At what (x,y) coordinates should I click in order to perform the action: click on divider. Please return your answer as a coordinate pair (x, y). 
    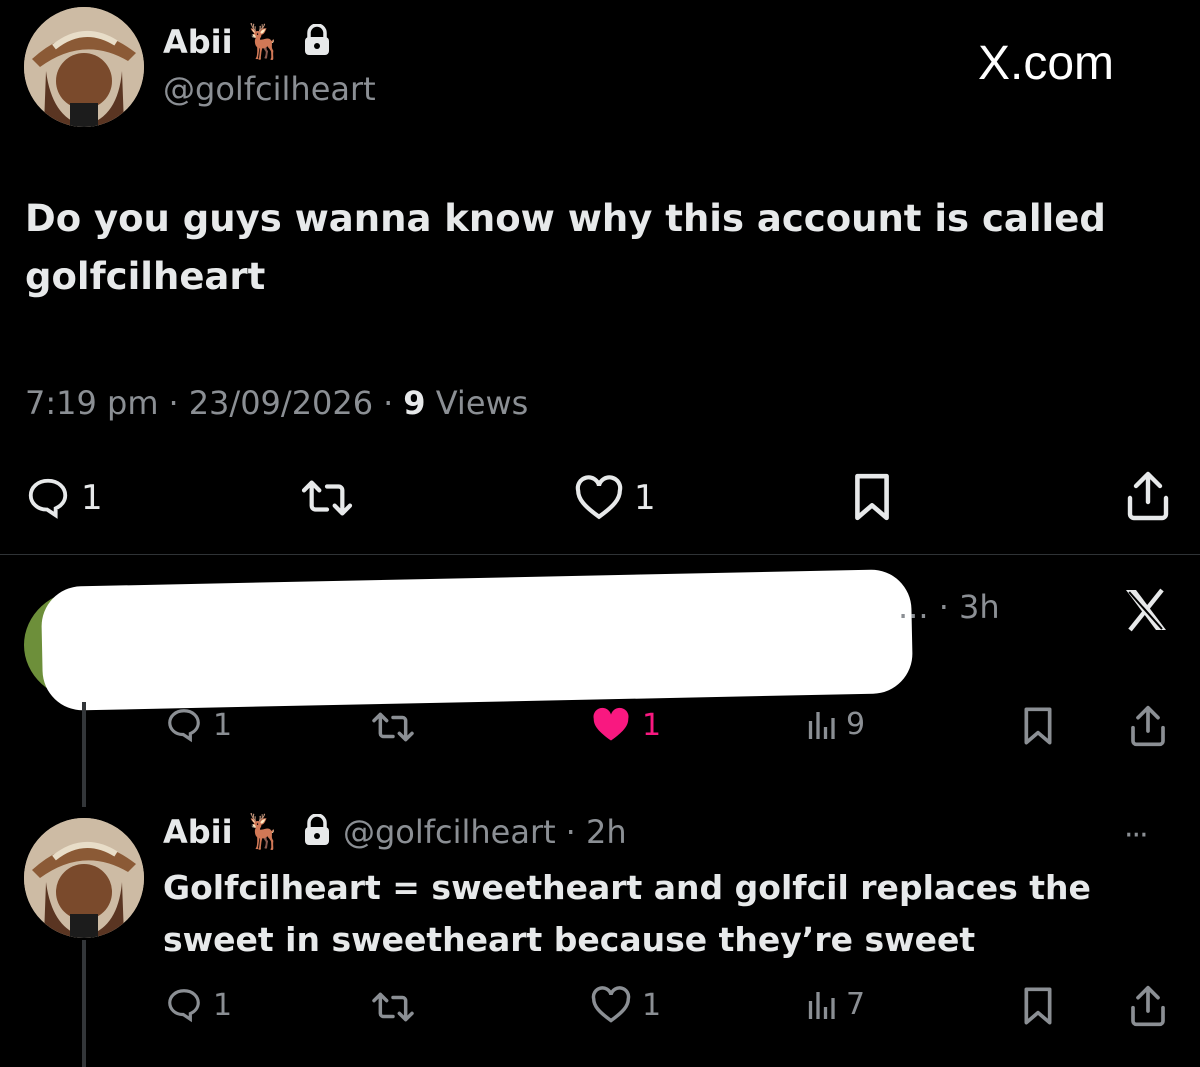
    Looking at the image, I should click on (600, 554).